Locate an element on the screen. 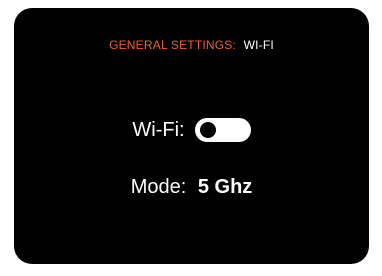 This screenshot has width=382, height=276. wifi-toggle is located at coordinates (222, 130).